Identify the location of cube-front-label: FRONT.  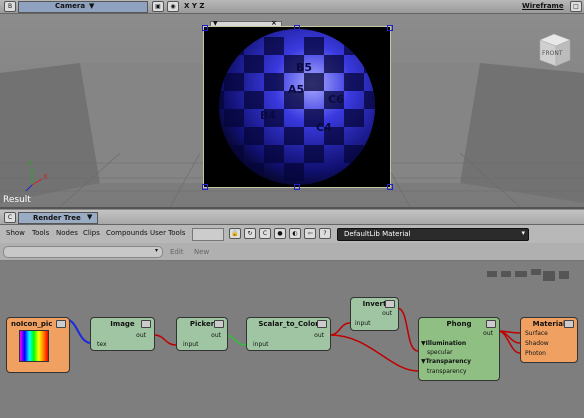
(552, 53).